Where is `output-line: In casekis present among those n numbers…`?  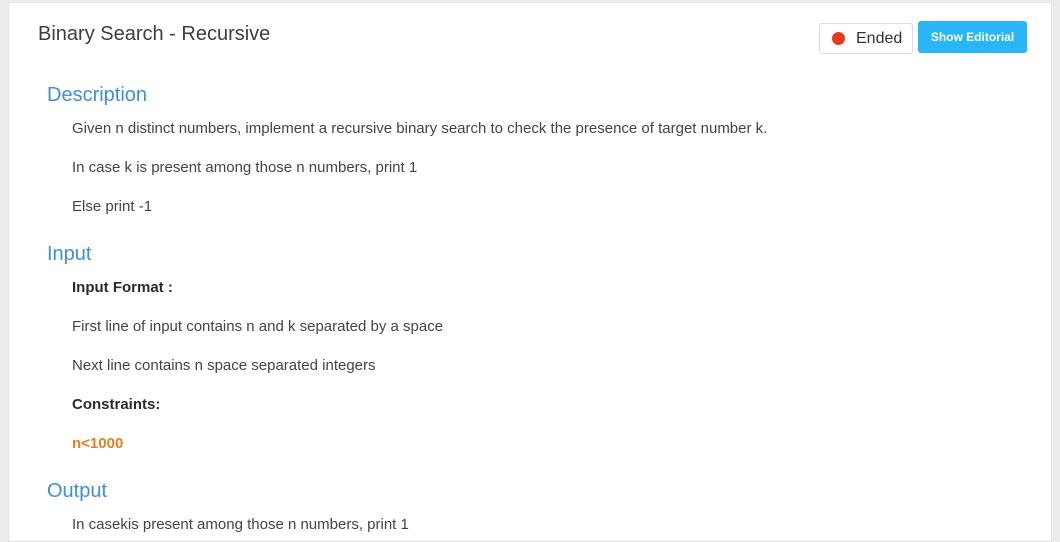 output-line: In casekis present among those n numbers… is located at coordinates (240, 524).